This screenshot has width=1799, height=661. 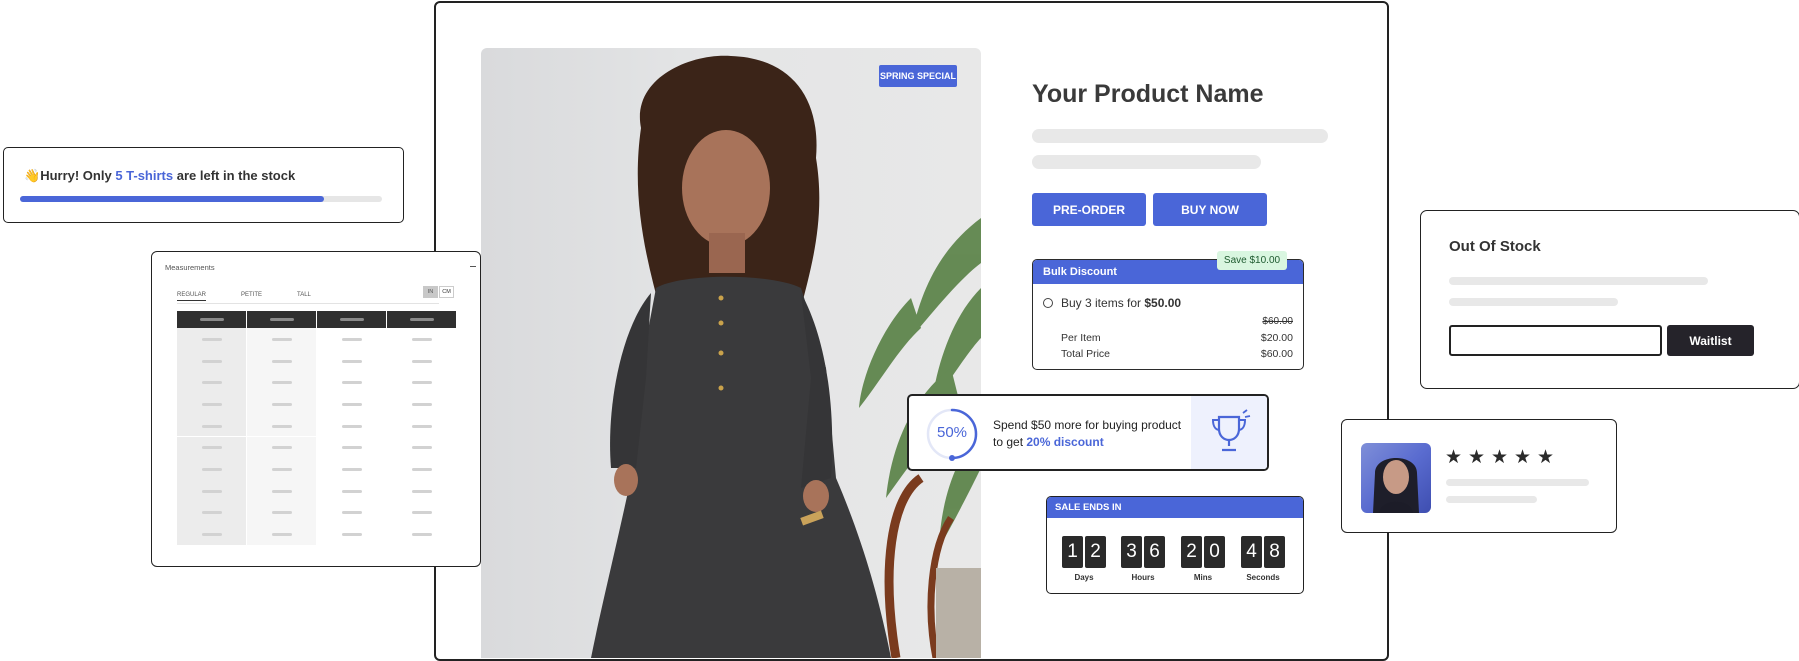 I want to click on bulk-option-price: $50.00, so click(x=1163, y=303).